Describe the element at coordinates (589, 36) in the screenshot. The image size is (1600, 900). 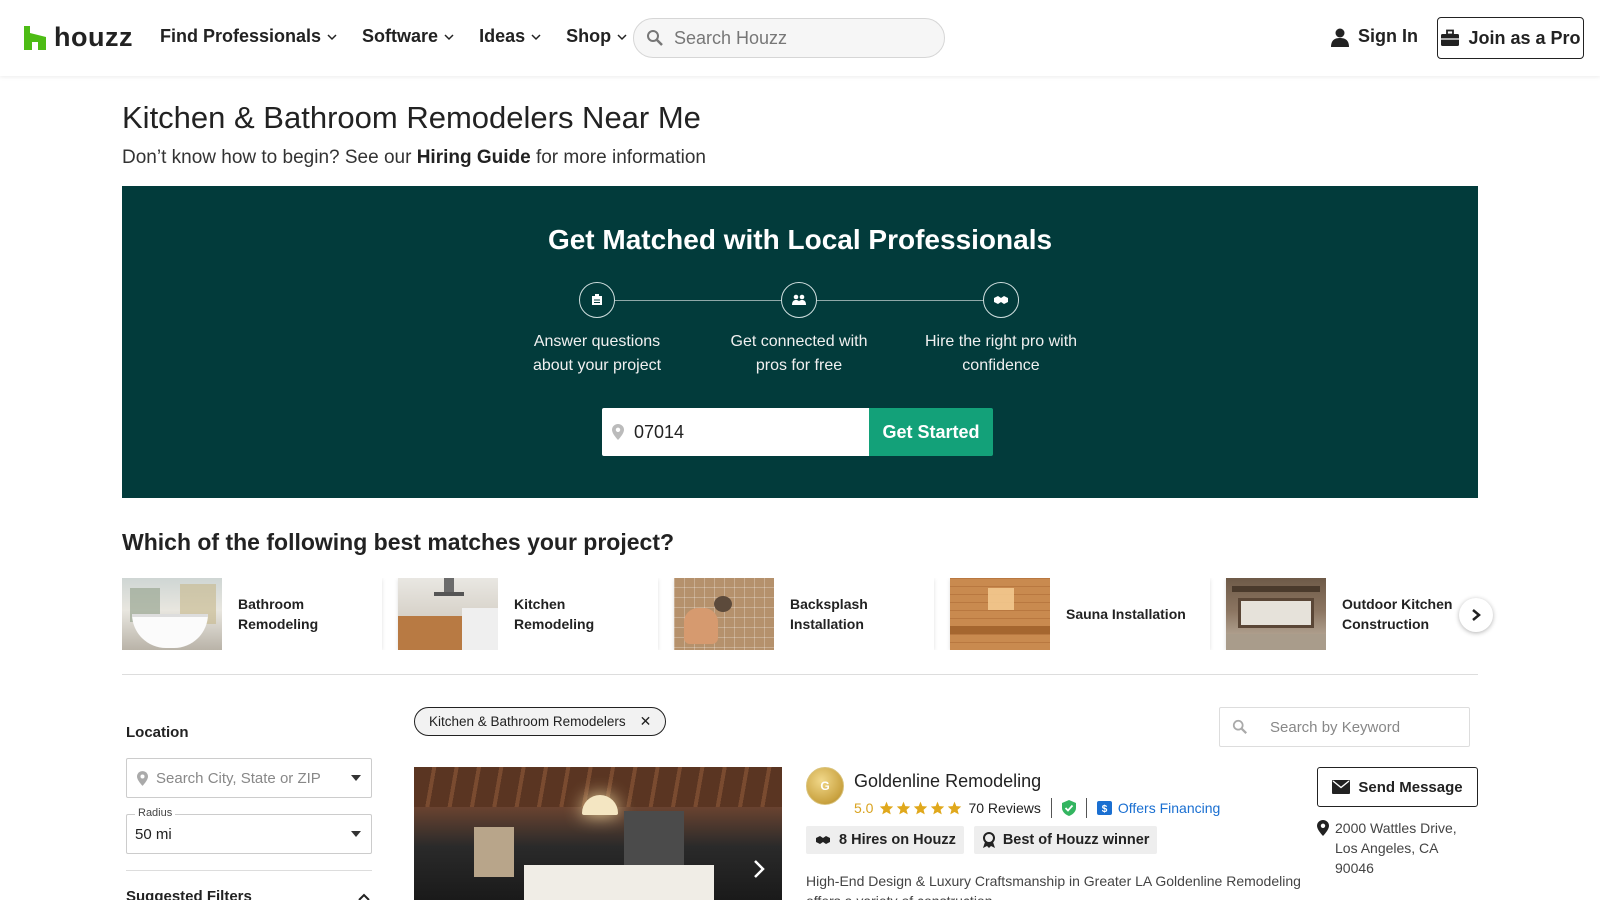
I see `nav-label: Shop` at that location.